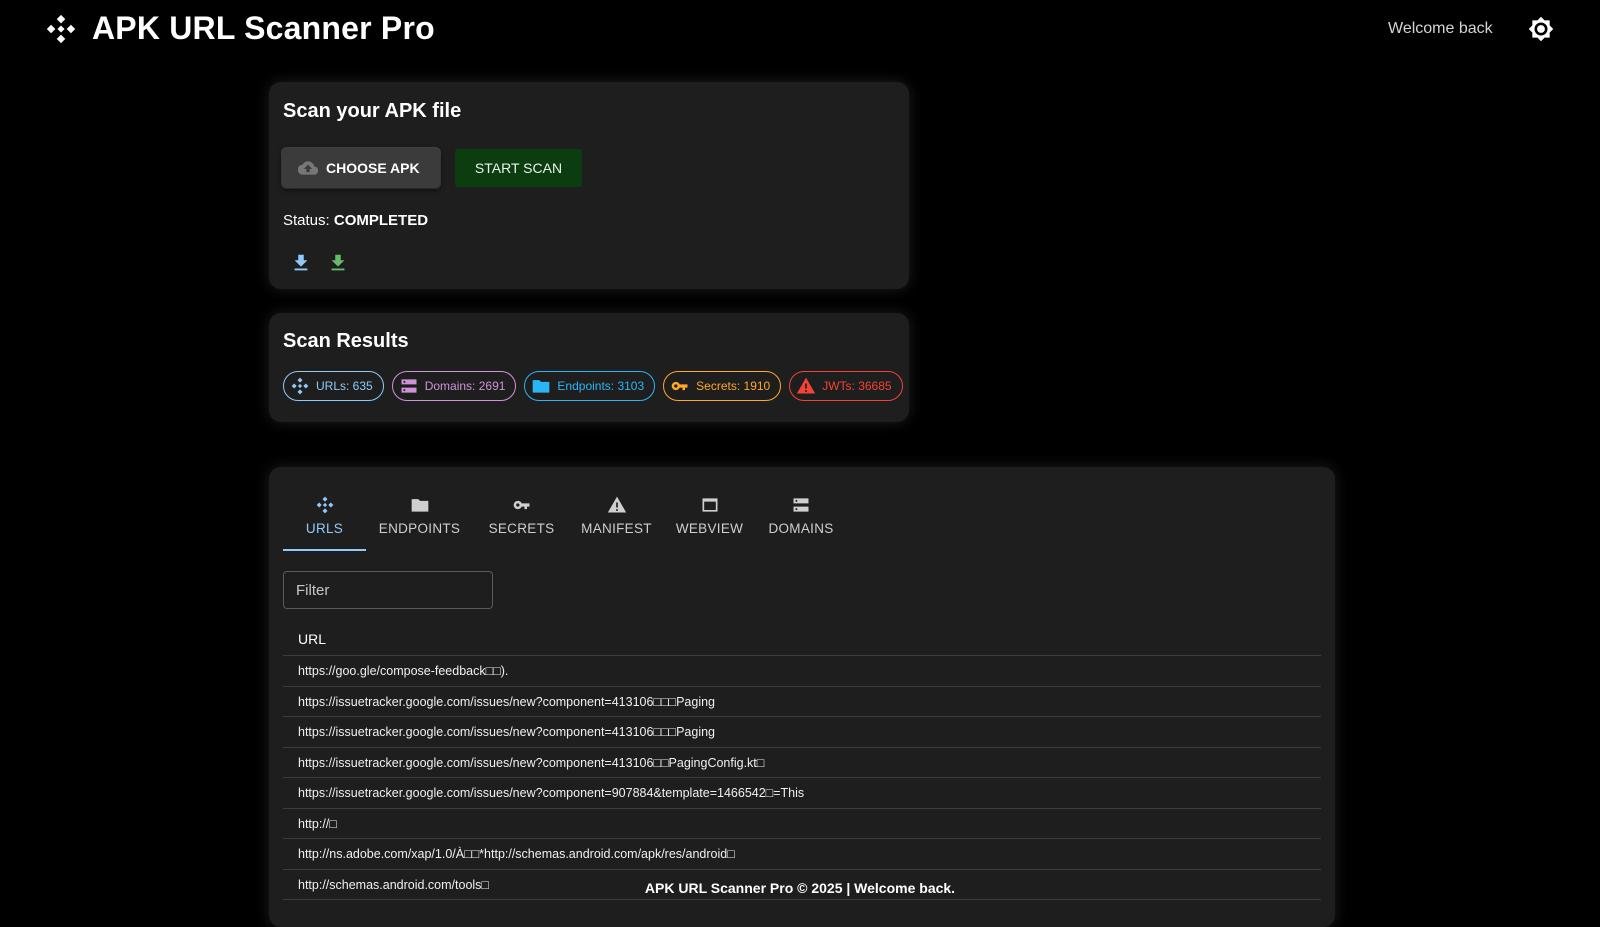 The height and width of the screenshot is (927, 1600). I want to click on result-chip: Endpoints: 3103, so click(590, 386).